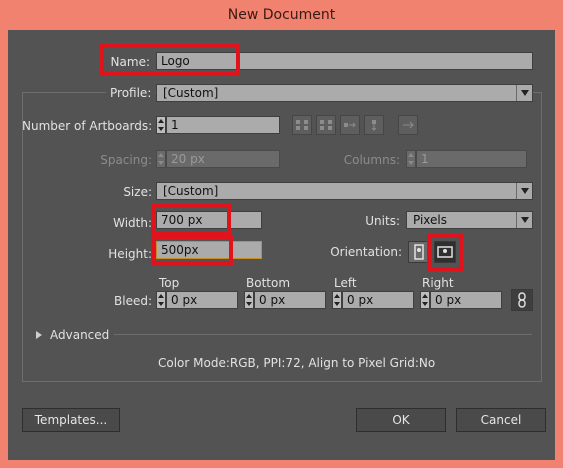 The width and height of the screenshot is (563, 468). Describe the element at coordinates (430, 220) in the screenshot. I see `units-value: Pixels` at that location.